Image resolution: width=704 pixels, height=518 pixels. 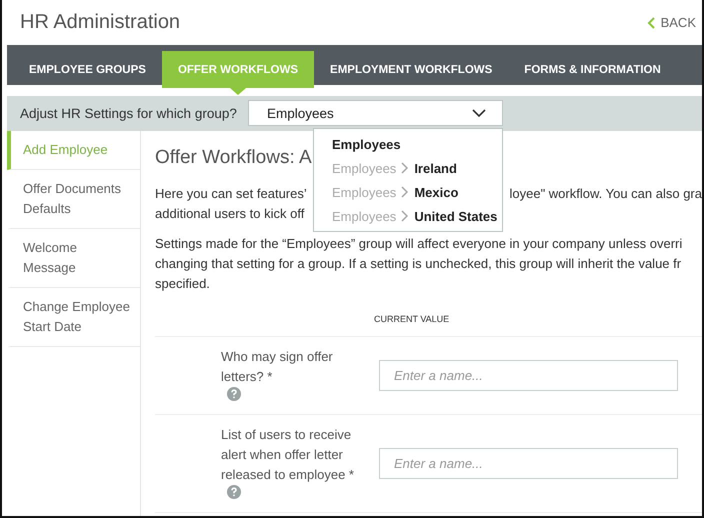 I want to click on sidebar-item: Change Employee Start Date, so click(x=73, y=317).